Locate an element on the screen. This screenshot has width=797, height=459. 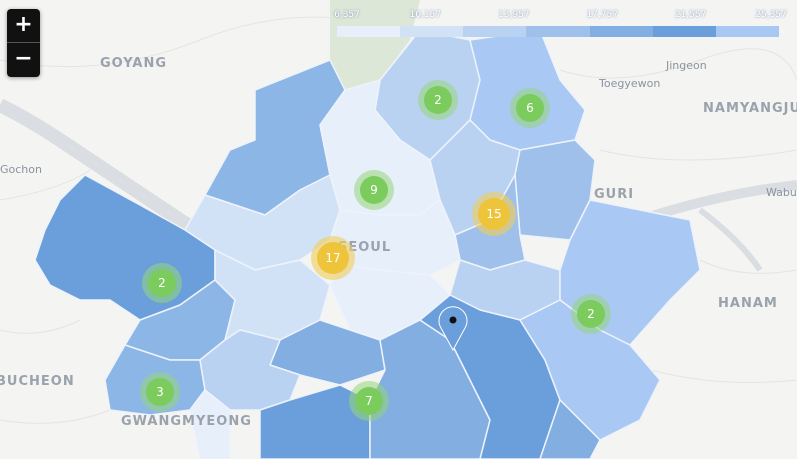
cluster-count: 9 is located at coordinates (374, 190).